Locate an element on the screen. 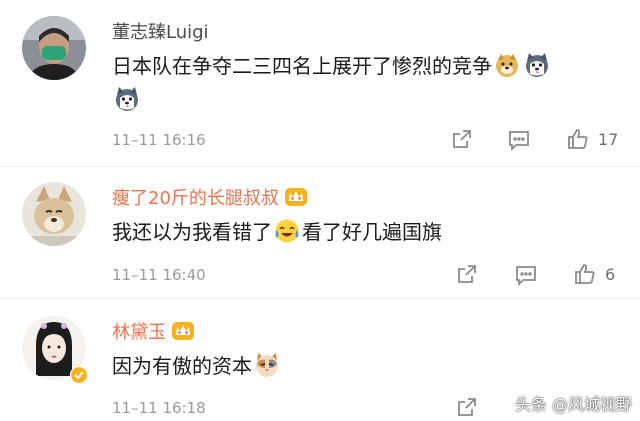 The height and width of the screenshot is (421, 640). username-text: 林黛玉 is located at coordinates (139, 332).